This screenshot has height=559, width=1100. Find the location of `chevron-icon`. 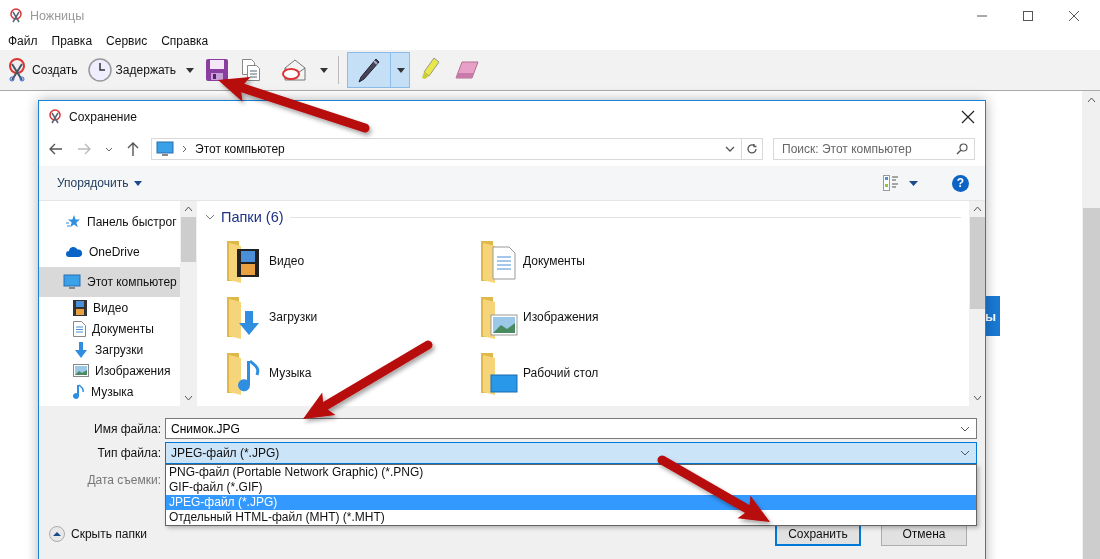

chevron-icon is located at coordinates (184, 149).